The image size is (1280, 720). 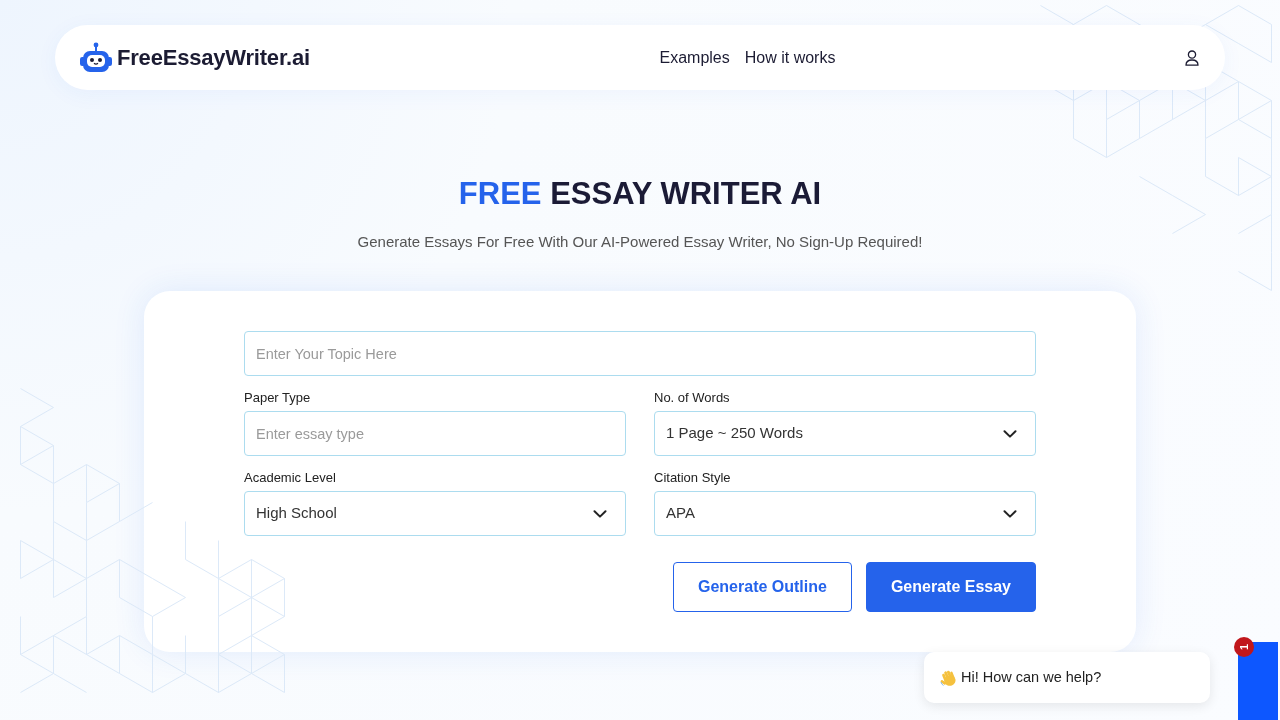 What do you see at coordinates (692, 398) in the screenshot?
I see `field-label: No. of Words` at bounding box center [692, 398].